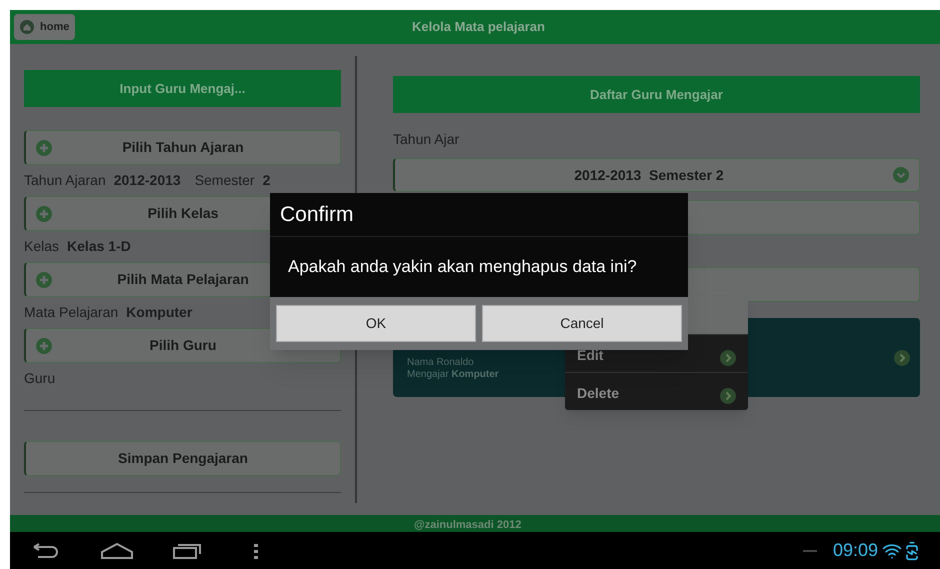  What do you see at coordinates (901, 175) in the screenshot?
I see `chevron-down-icon` at bounding box center [901, 175].